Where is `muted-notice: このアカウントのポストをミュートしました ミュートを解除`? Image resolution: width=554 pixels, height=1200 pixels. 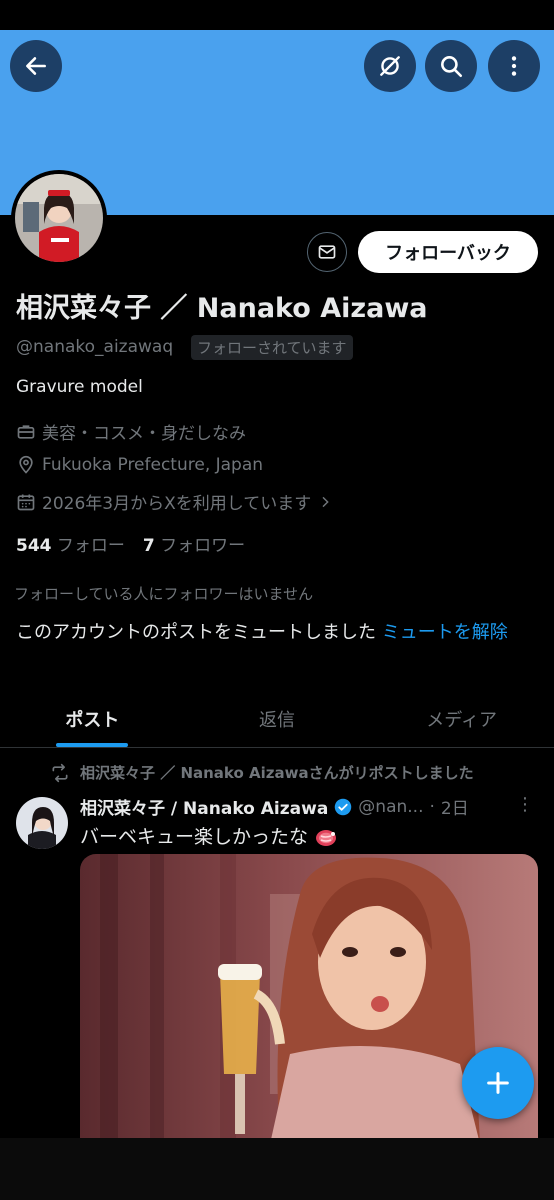
muted-notice: このアカウントのポストをミュートしました ミュートを解除 is located at coordinates (281, 633).